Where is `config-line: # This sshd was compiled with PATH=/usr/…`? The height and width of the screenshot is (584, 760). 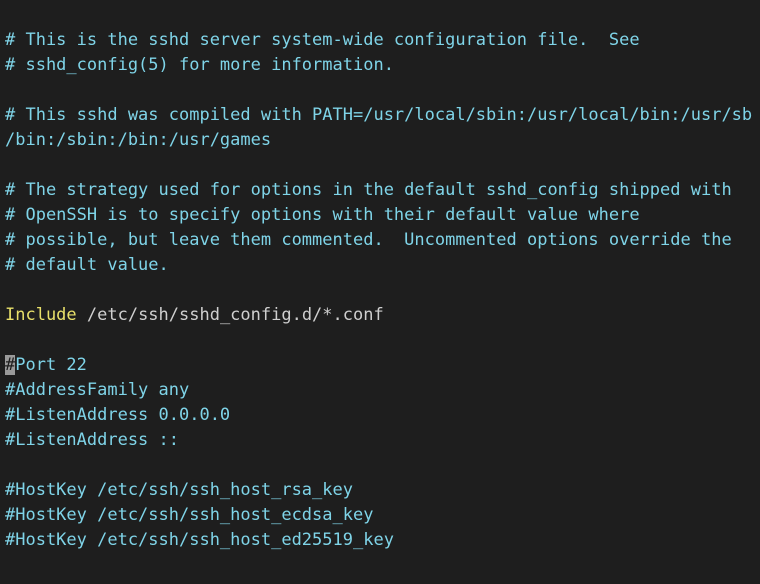
config-line: # This sshd was compiled with PATH=/usr/… is located at coordinates (379, 115).